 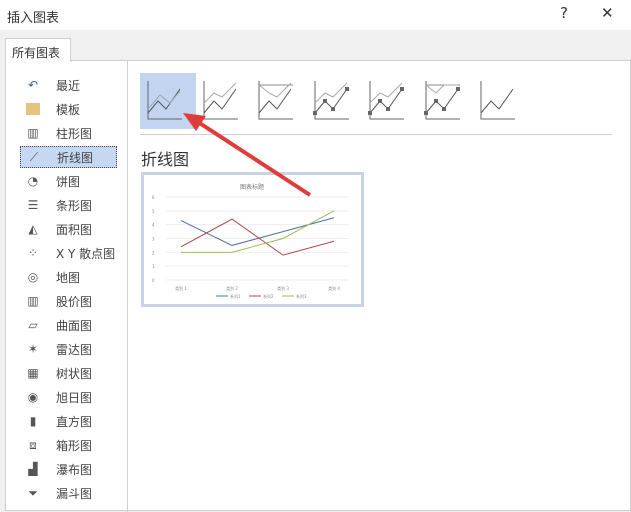 I want to click on surface-chart-icon: ▱, so click(x=33, y=325).